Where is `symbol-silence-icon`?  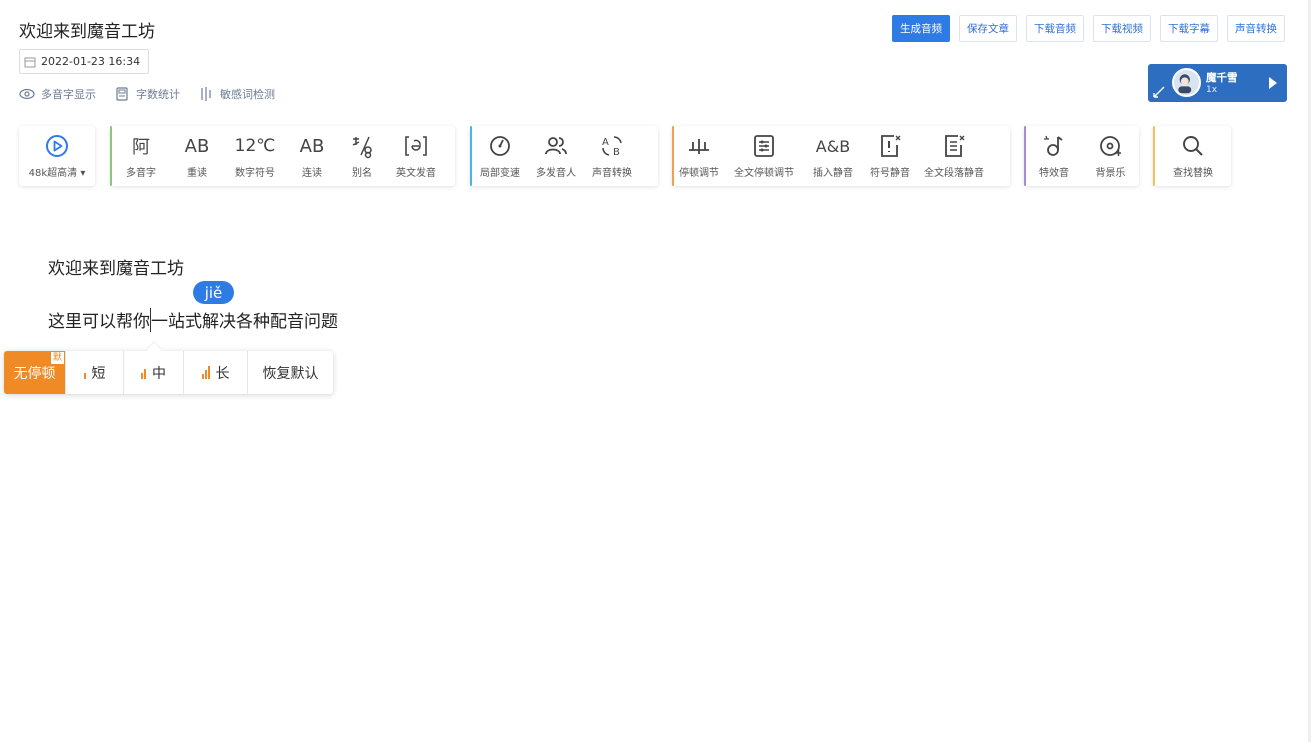 symbol-silence-icon is located at coordinates (890, 146).